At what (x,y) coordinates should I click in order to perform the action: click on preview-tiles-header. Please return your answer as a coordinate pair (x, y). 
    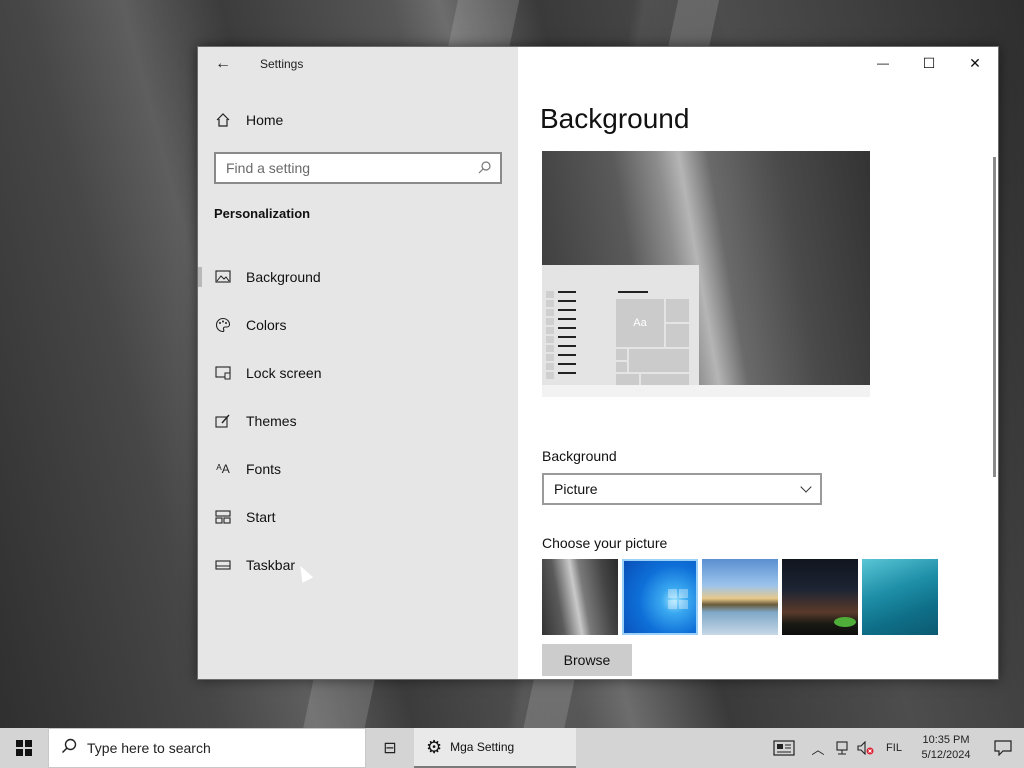
    Looking at the image, I should click on (633, 292).